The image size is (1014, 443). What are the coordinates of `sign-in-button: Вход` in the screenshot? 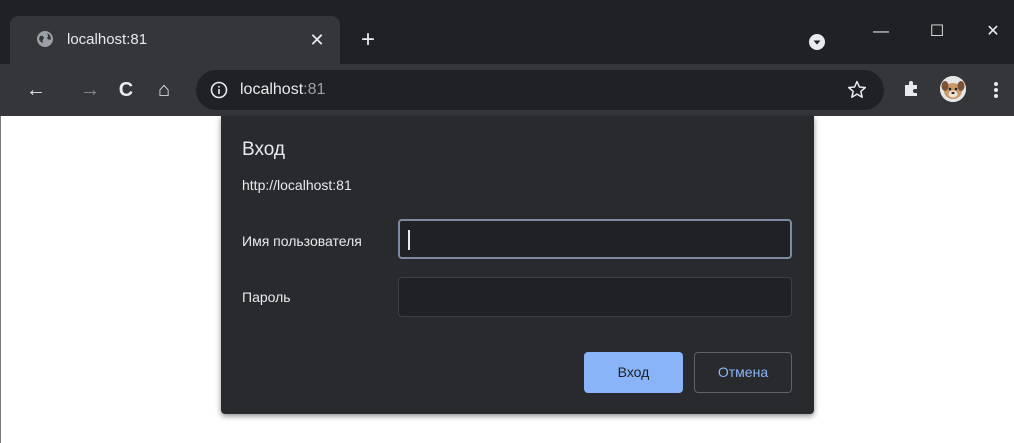 It's located at (633, 372).